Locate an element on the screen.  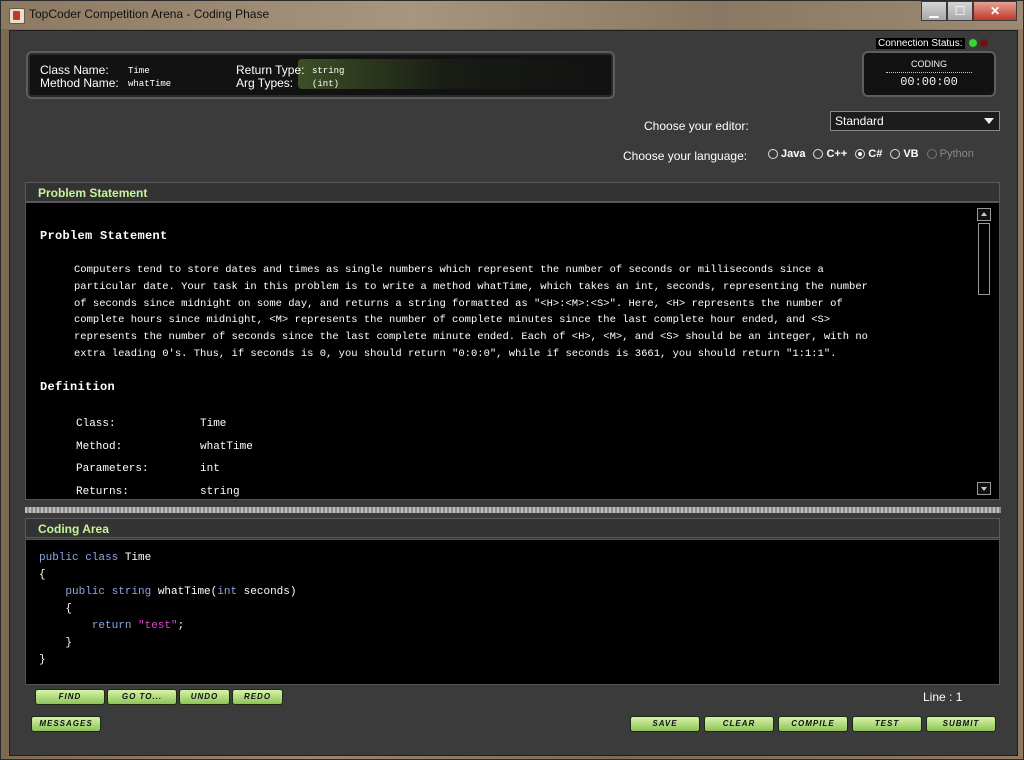
clear-button: Clear is located at coordinates (739, 724).